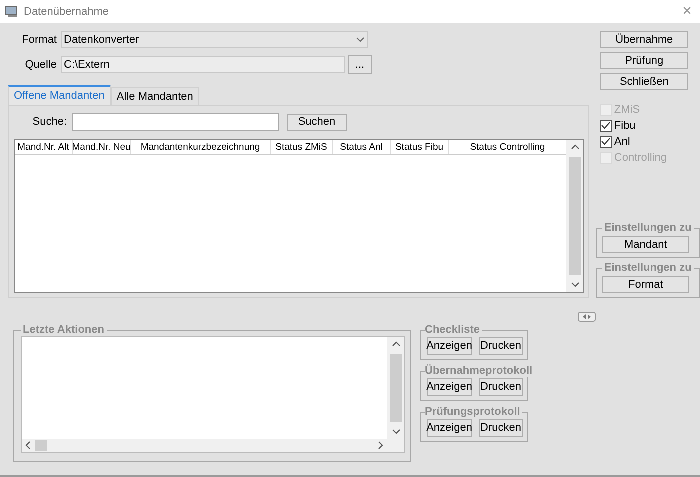 Image resolution: width=700 pixels, height=477 pixels. What do you see at coordinates (317, 122) in the screenshot?
I see `search-button: Suchen` at bounding box center [317, 122].